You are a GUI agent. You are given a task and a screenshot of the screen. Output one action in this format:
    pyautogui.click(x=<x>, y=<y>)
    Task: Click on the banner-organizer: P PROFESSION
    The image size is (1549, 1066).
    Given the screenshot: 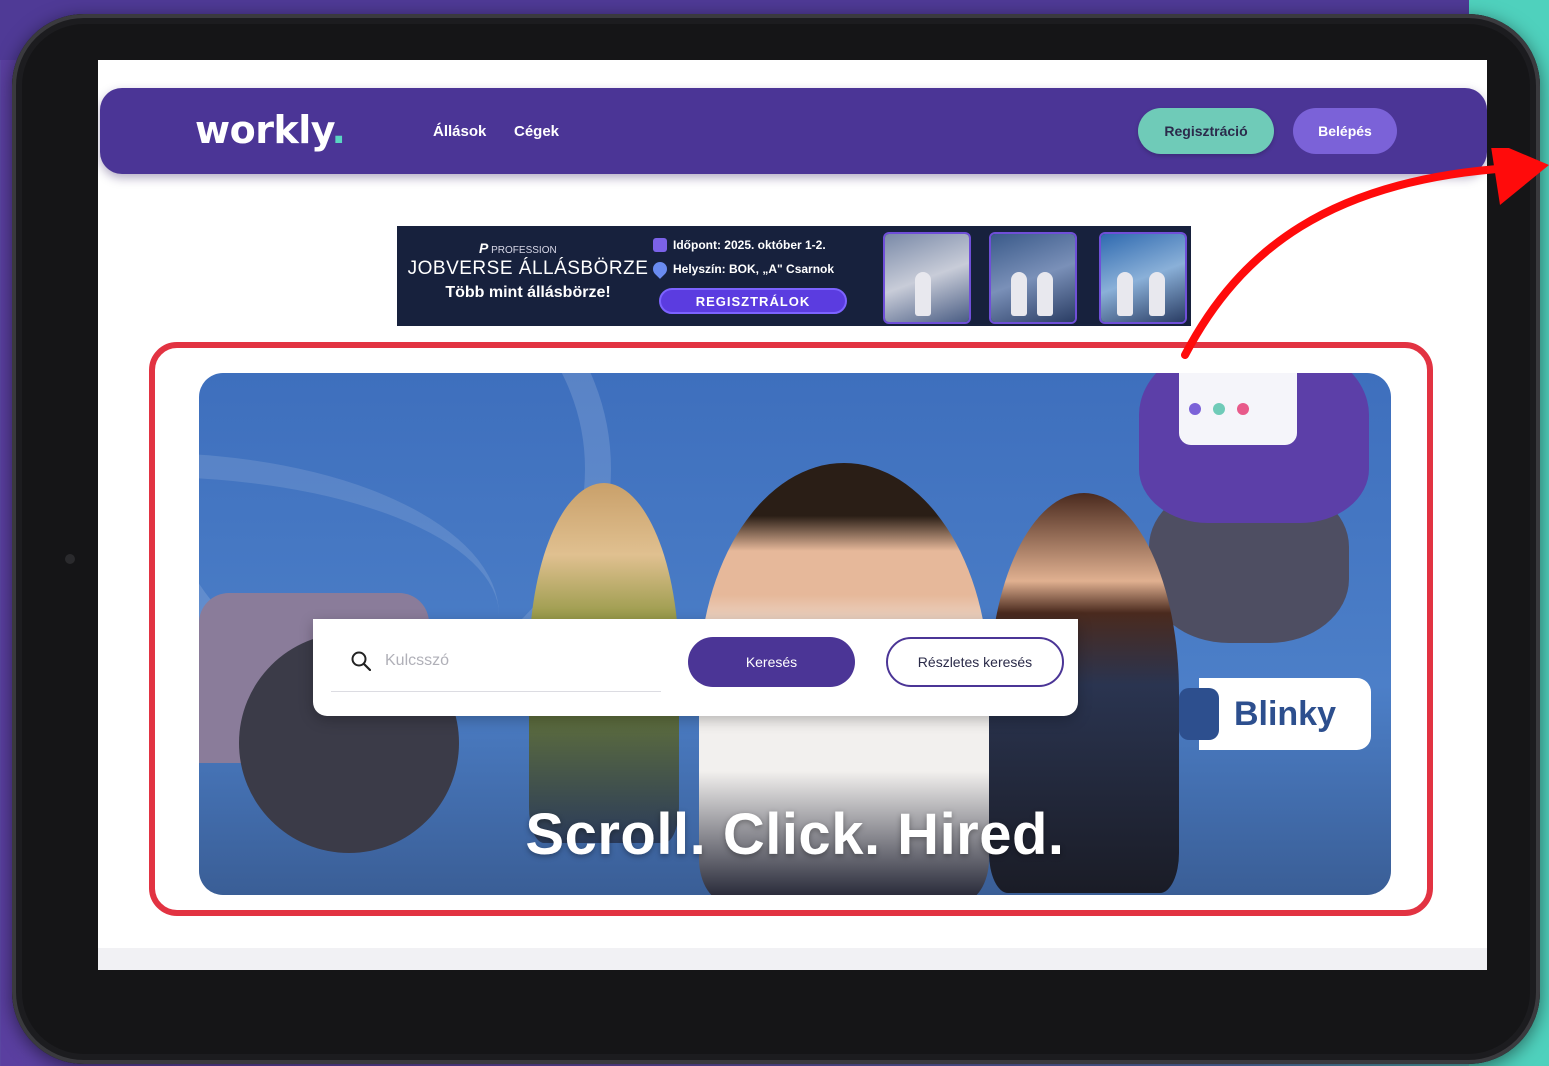 What is the action you would take?
    pyautogui.click(x=518, y=248)
    